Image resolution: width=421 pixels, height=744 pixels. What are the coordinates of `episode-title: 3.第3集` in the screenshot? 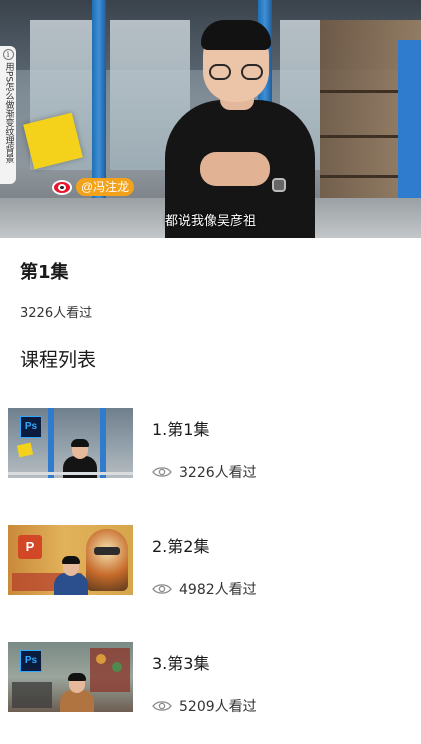 It's located at (181, 663).